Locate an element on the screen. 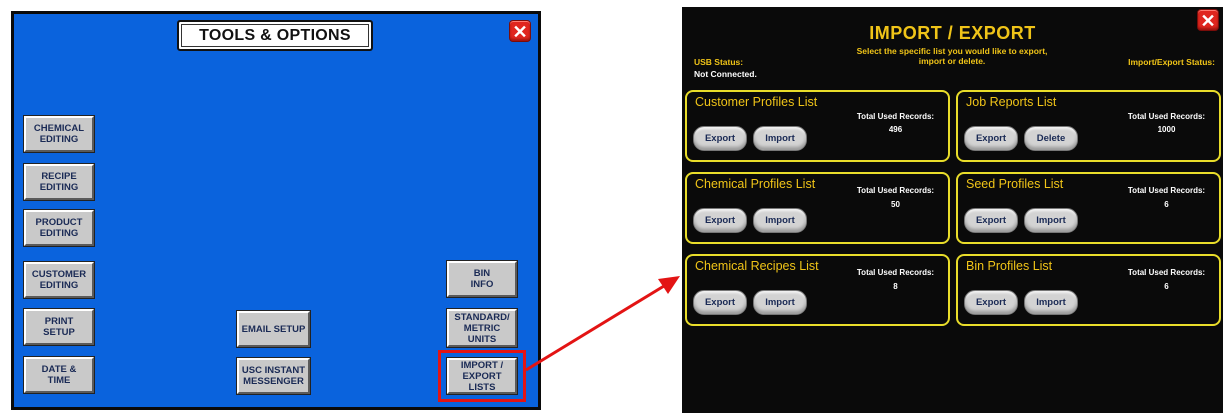 This screenshot has width=1225, height=415. chemical-editing-button: CHEMICAL EDITING is located at coordinates (59, 134).